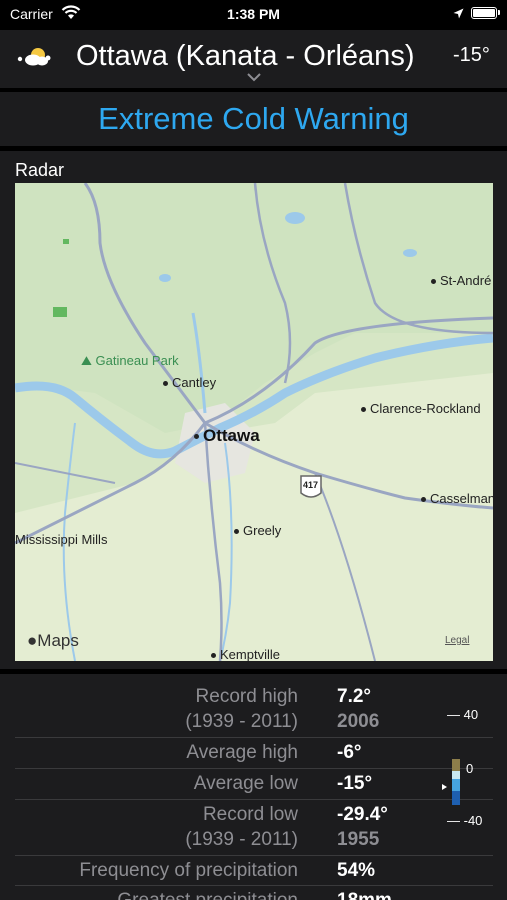  I want to click on map-label-ottawa: Ottawa, so click(227, 436).